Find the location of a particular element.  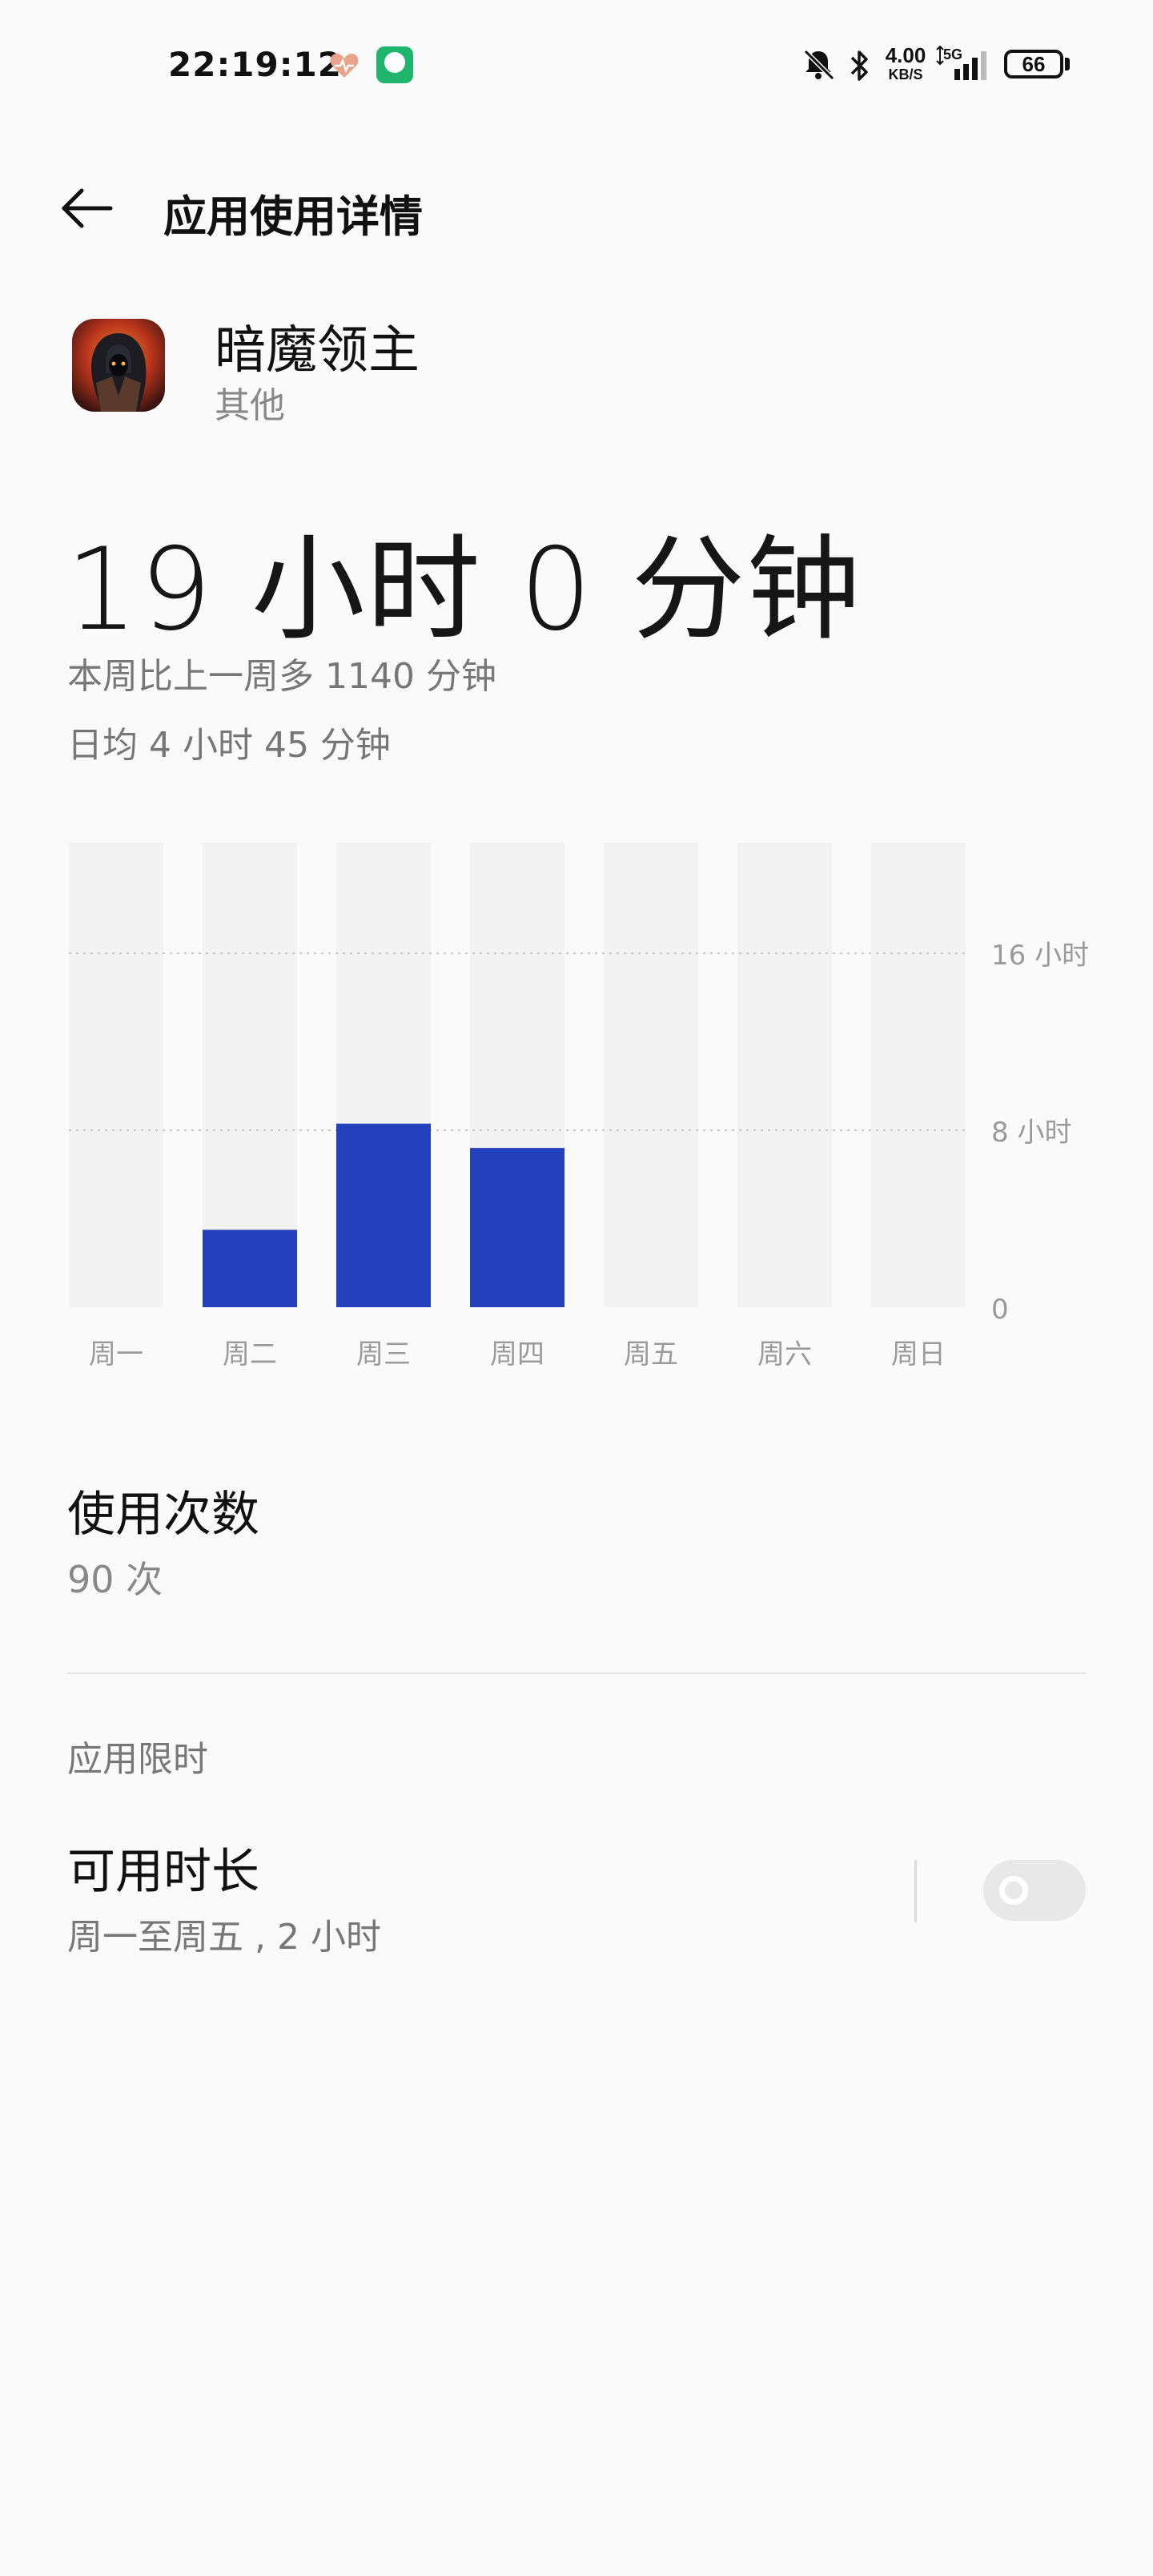

app-icon is located at coordinates (118, 365).